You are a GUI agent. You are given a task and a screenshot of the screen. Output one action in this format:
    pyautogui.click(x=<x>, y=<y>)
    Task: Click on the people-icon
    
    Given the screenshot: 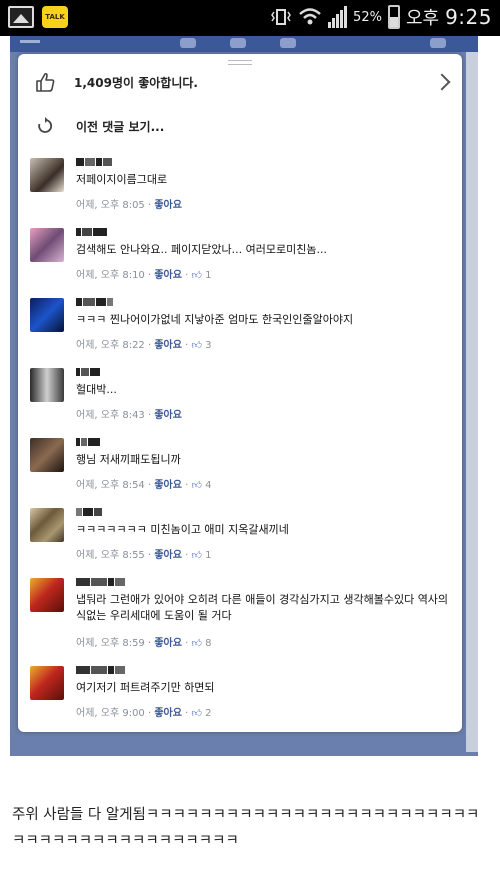 What is the action you would take?
    pyautogui.click(x=438, y=43)
    